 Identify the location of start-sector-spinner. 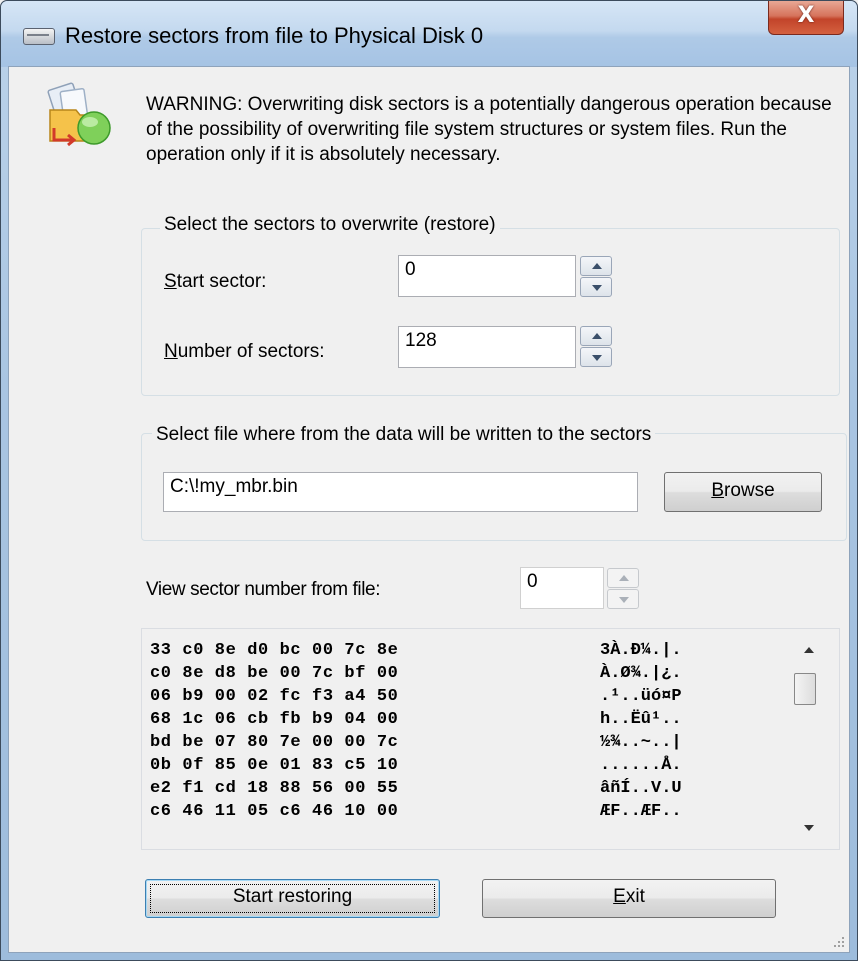
(596, 277).